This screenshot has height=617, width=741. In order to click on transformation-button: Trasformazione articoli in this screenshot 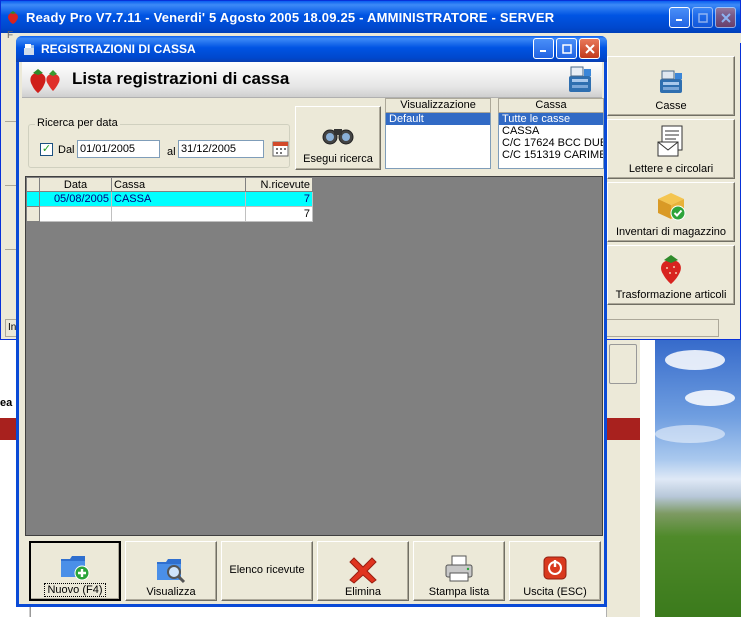, I will do `click(671, 275)`.